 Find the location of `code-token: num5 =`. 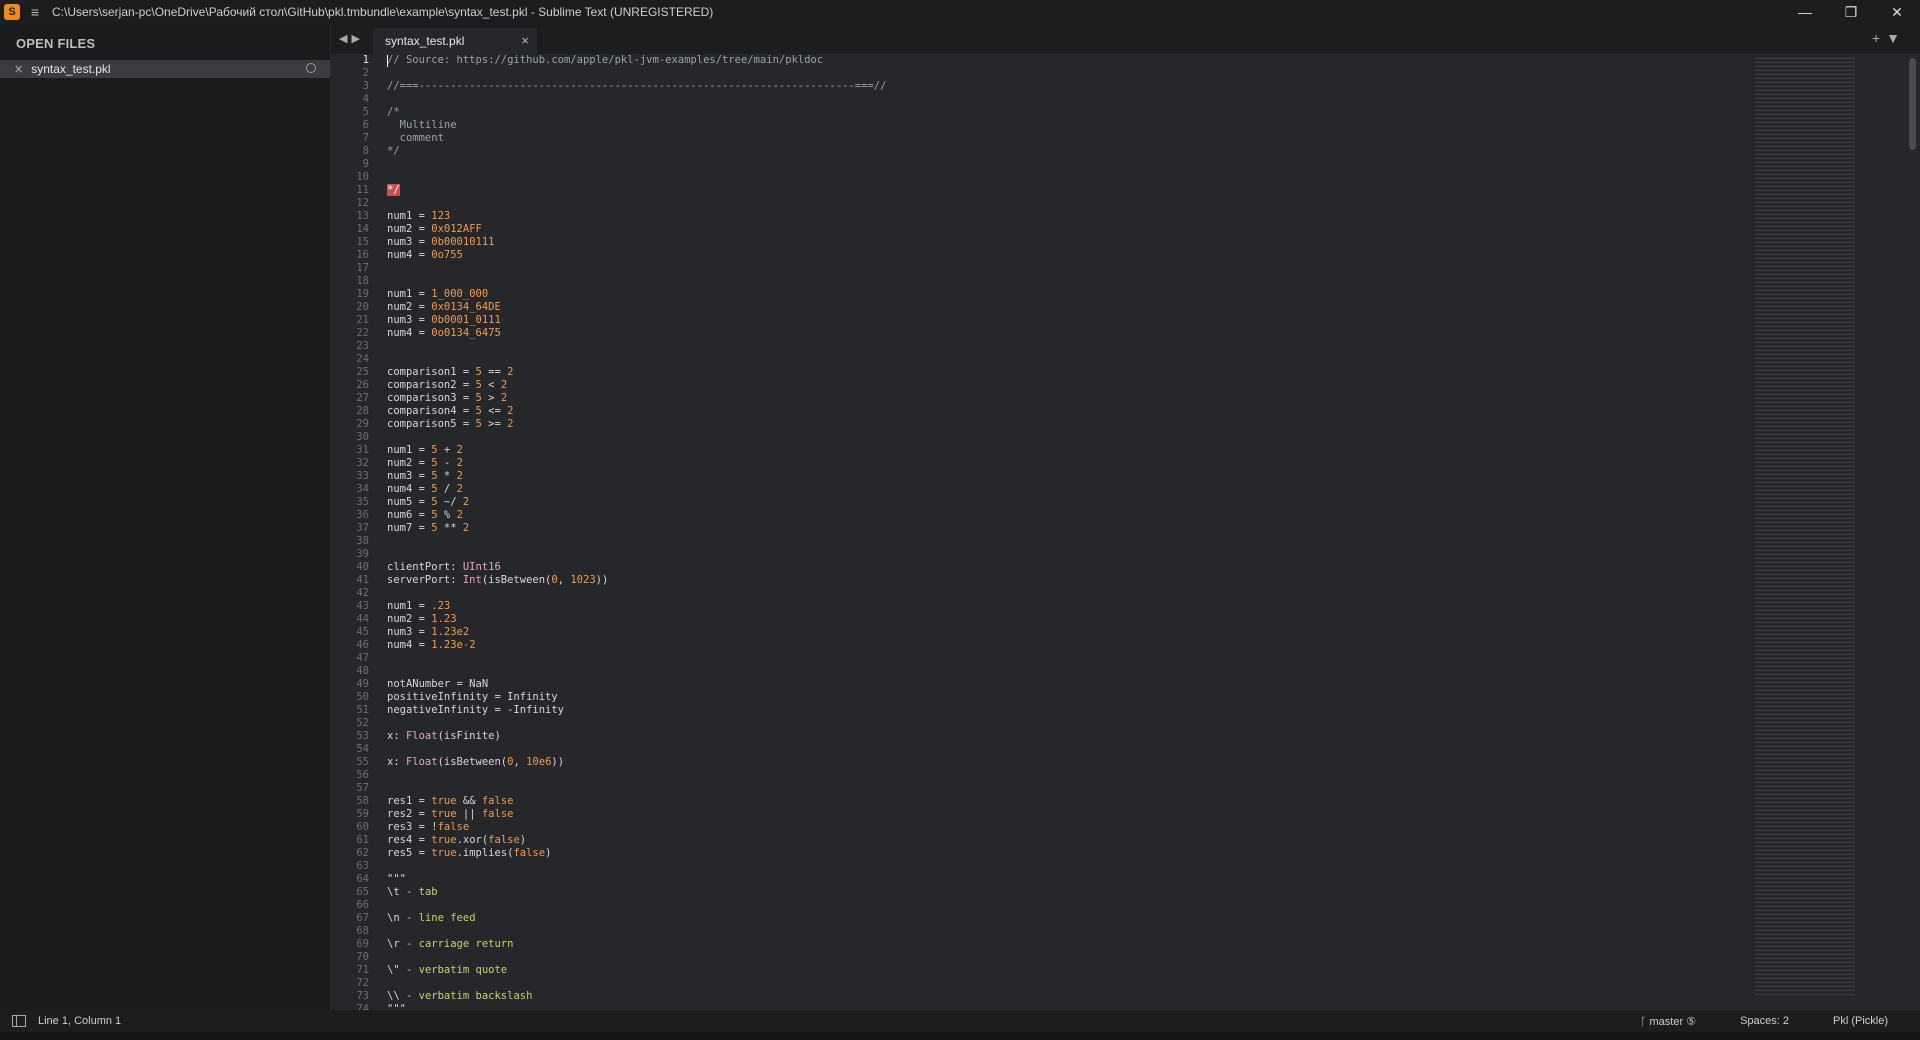

code-token: num5 = is located at coordinates (409, 502).